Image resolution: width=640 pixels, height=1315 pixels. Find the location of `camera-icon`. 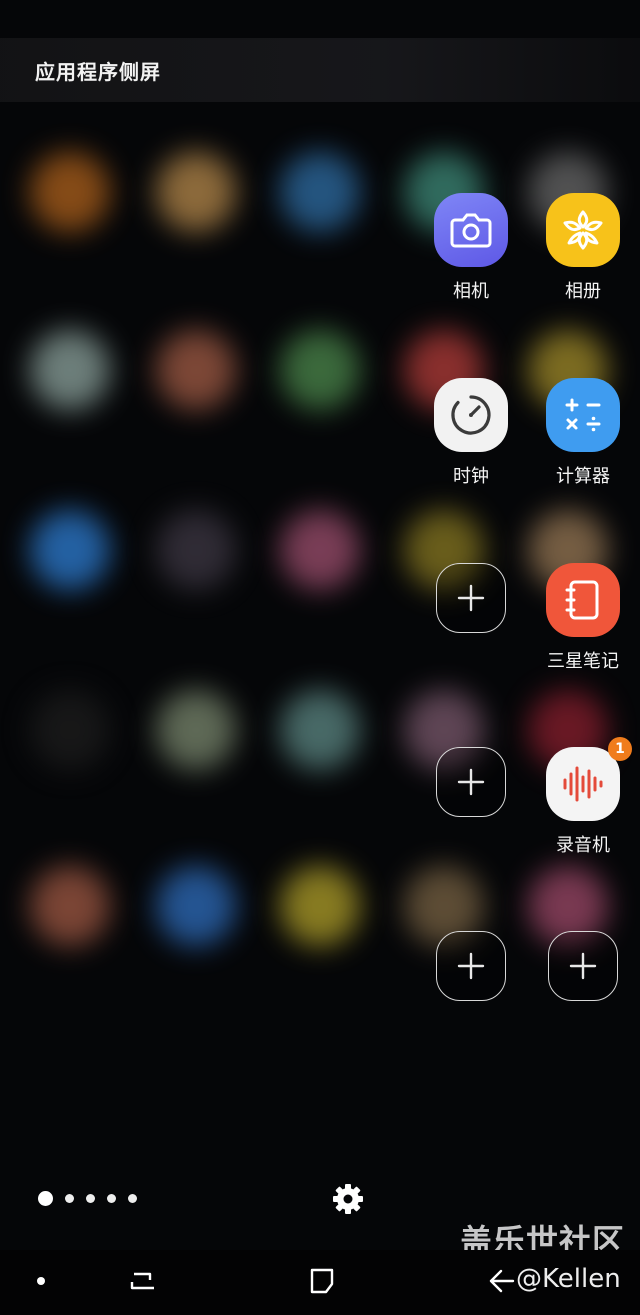

camera-icon is located at coordinates (471, 230).